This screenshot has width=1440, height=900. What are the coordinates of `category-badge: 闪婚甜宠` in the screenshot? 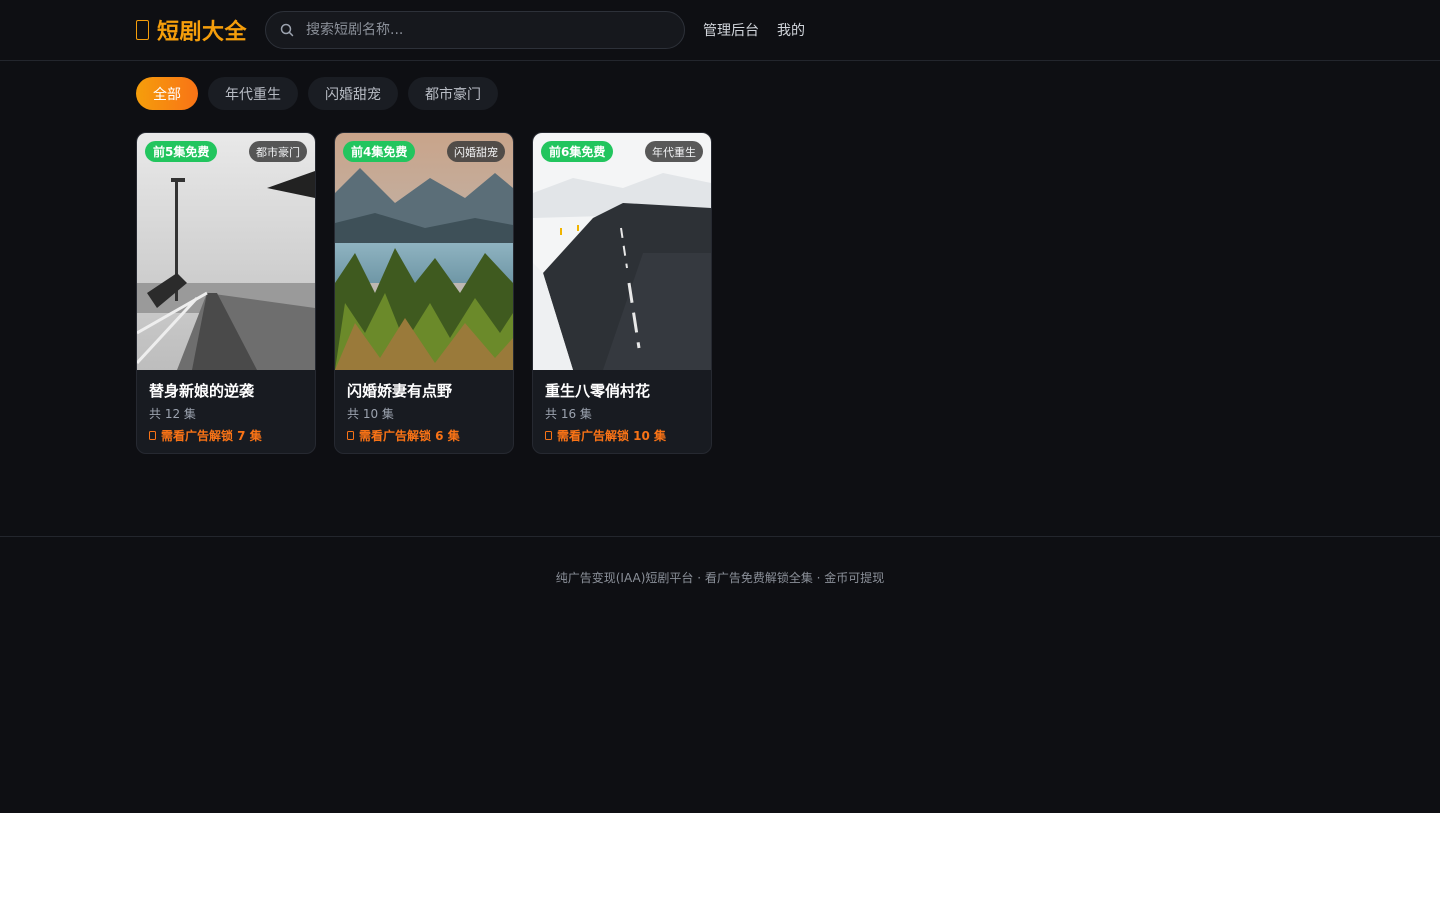 It's located at (476, 151).